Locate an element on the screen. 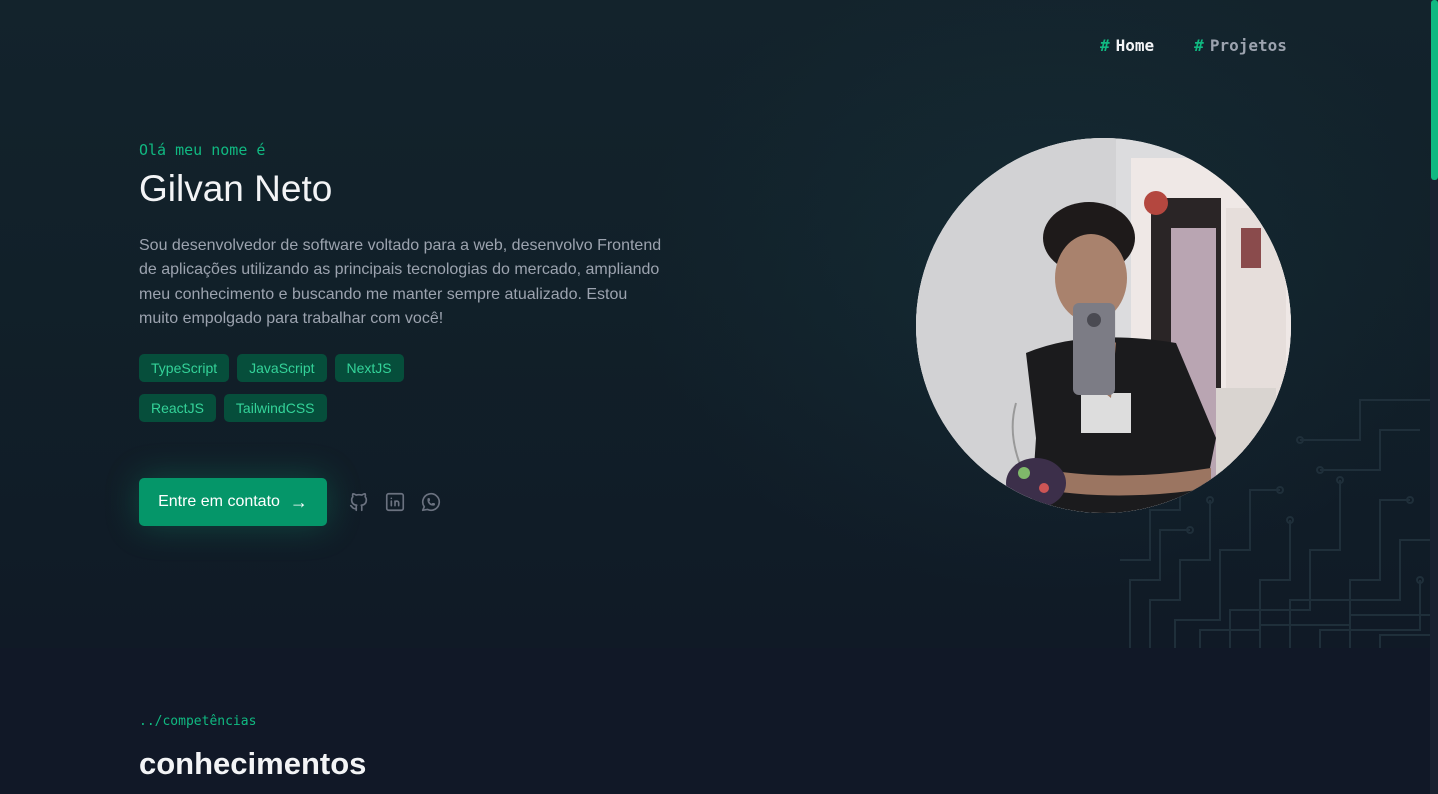  section-title: conhecimentos is located at coordinates (253, 763).